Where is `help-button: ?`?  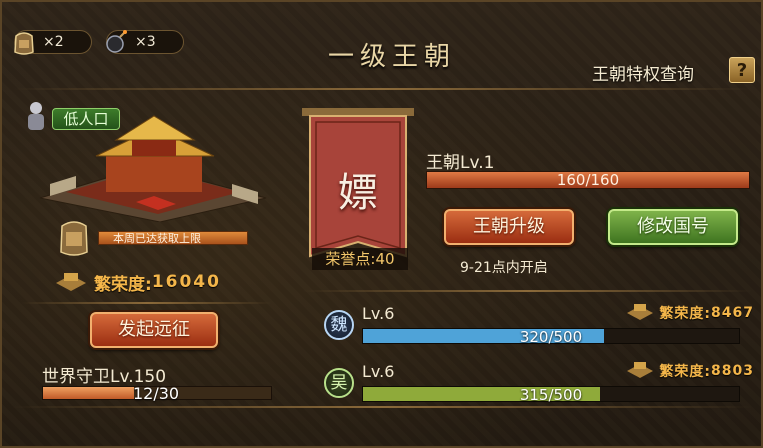 help-button: ? is located at coordinates (742, 70).